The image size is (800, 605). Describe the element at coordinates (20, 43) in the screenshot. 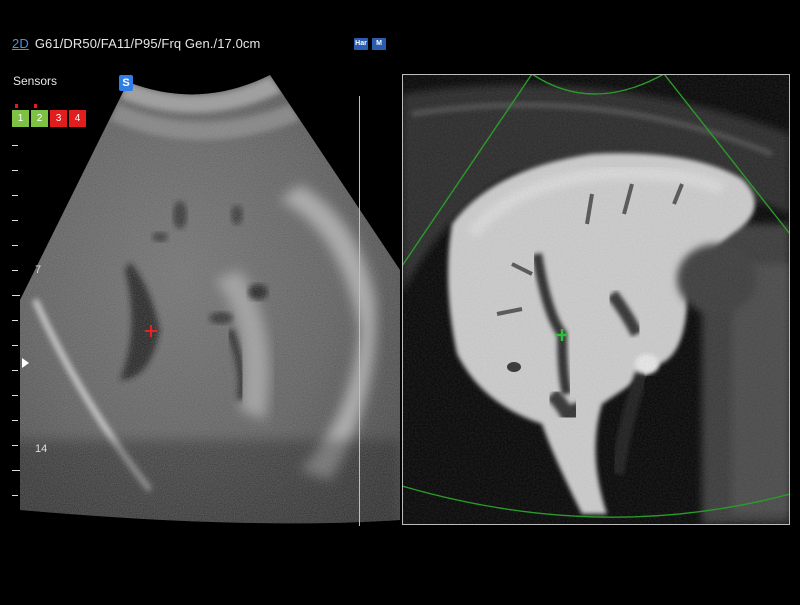

I see `mode-2d-link: 2D` at that location.